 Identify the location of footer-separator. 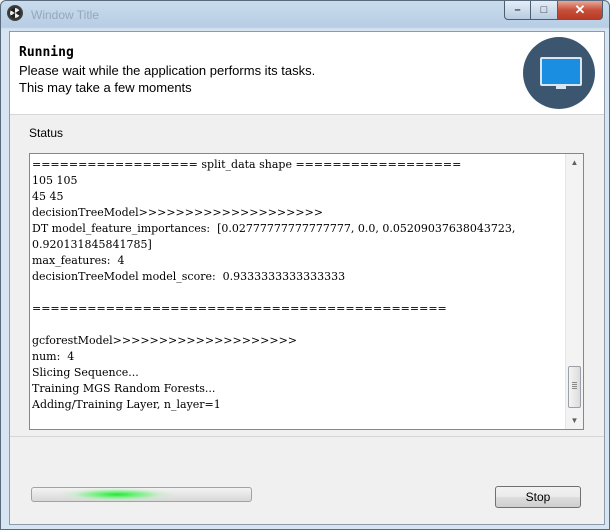
(307, 436).